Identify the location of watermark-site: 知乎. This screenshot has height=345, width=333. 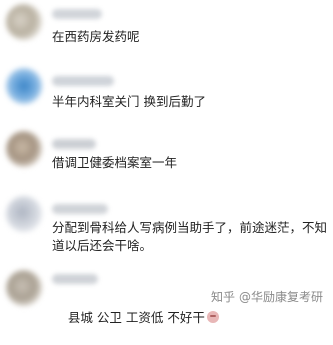
(222, 297).